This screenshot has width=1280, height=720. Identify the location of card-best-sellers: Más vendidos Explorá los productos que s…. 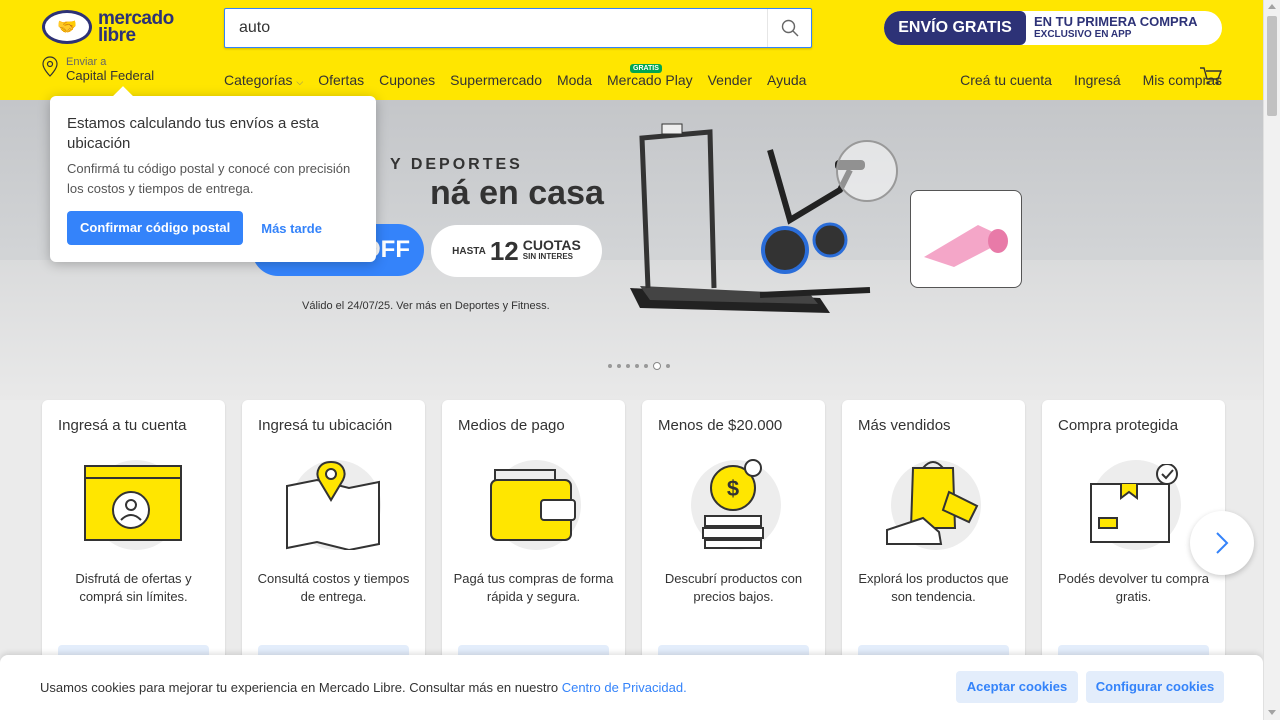
(933, 540).